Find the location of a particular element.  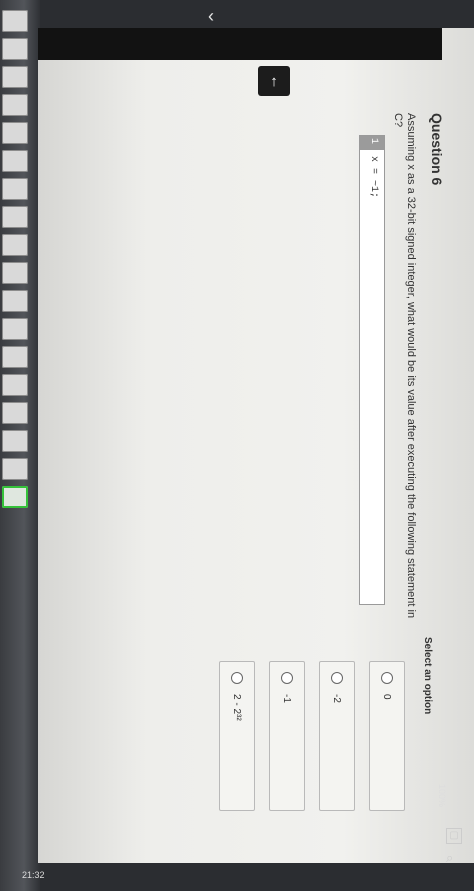

clock: 21:32 is located at coordinates (33, 875).